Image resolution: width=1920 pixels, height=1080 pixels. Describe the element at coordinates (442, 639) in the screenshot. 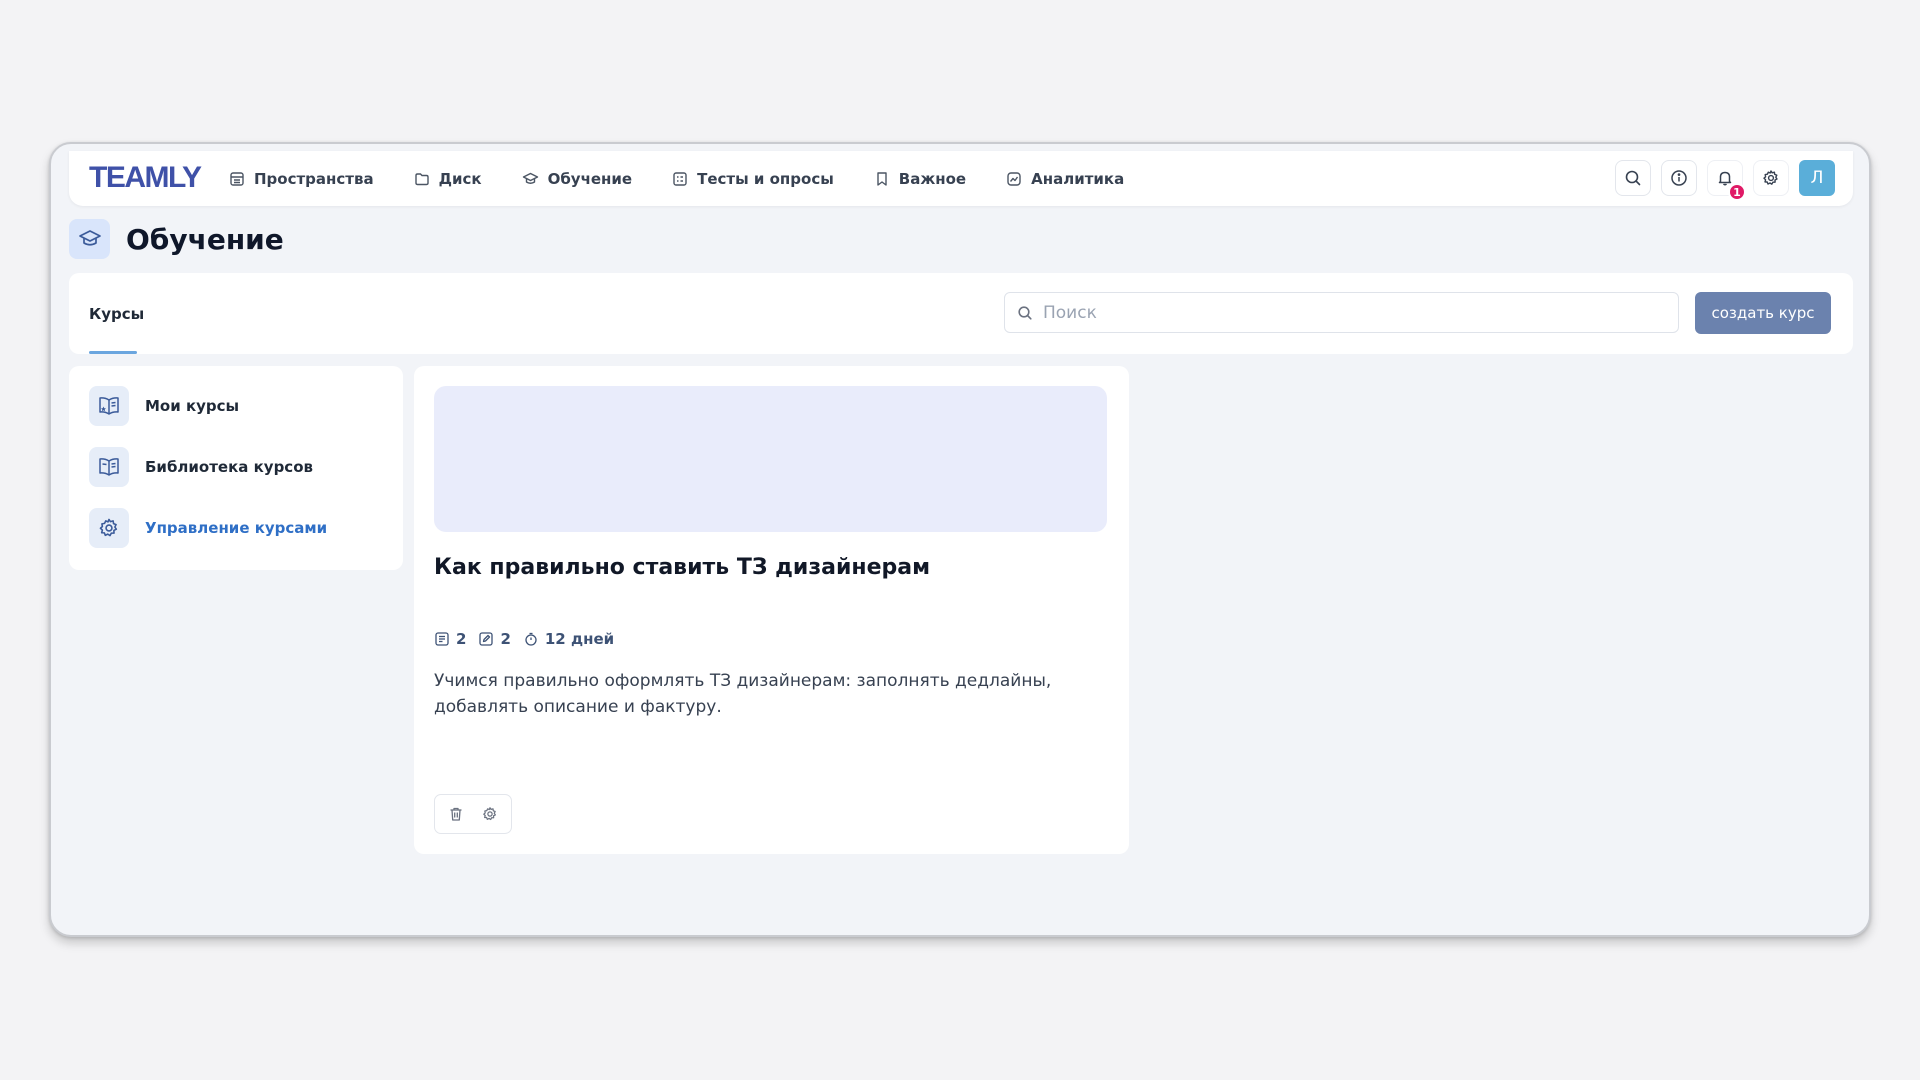

I see `lessons-icon` at that location.